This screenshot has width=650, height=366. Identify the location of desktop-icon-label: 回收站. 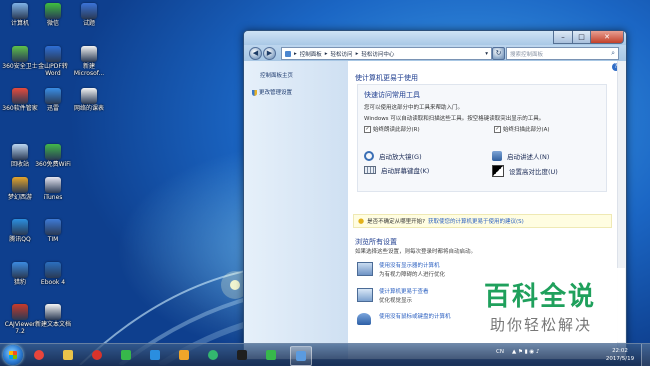
(19, 164).